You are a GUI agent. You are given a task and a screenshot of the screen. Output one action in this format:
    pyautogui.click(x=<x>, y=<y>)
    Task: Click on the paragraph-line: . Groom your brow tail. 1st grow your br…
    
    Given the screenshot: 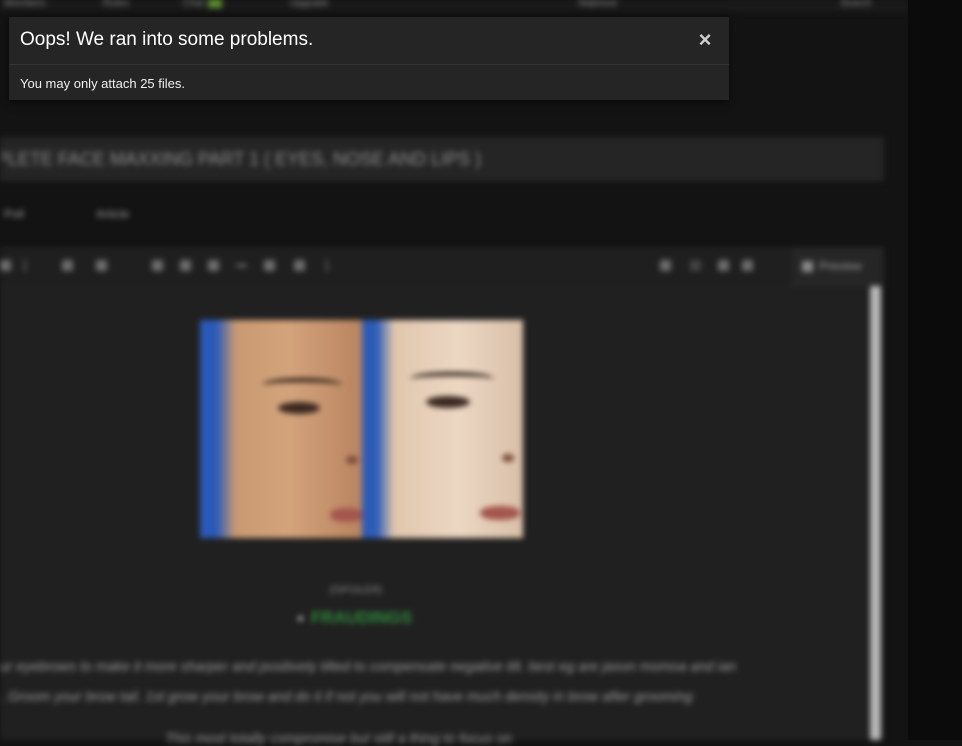 What is the action you would take?
    pyautogui.click(x=346, y=696)
    